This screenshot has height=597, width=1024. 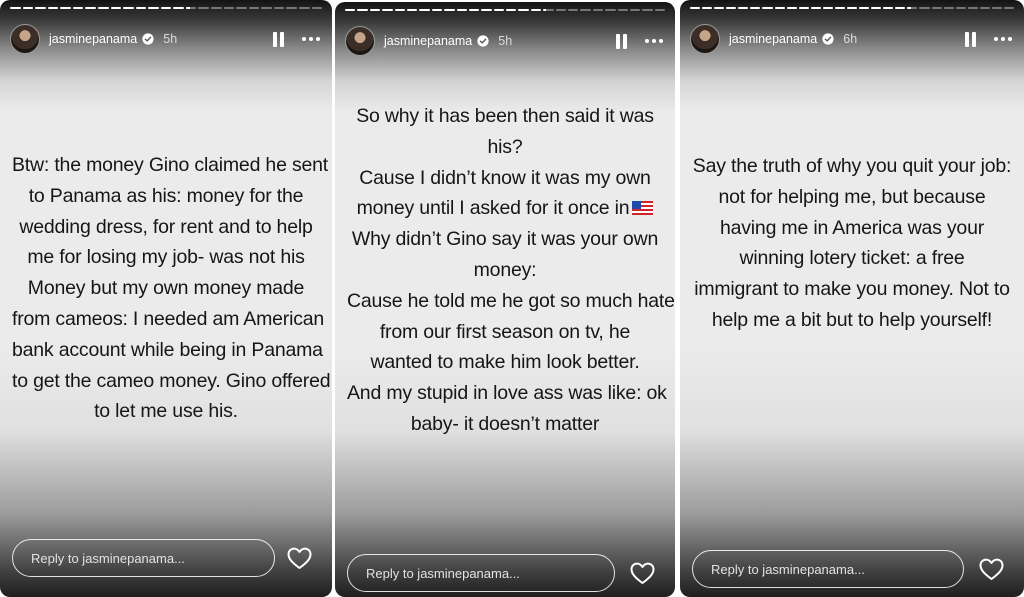 I want to click on story-text-line: having me in America was your, so click(x=852, y=227).